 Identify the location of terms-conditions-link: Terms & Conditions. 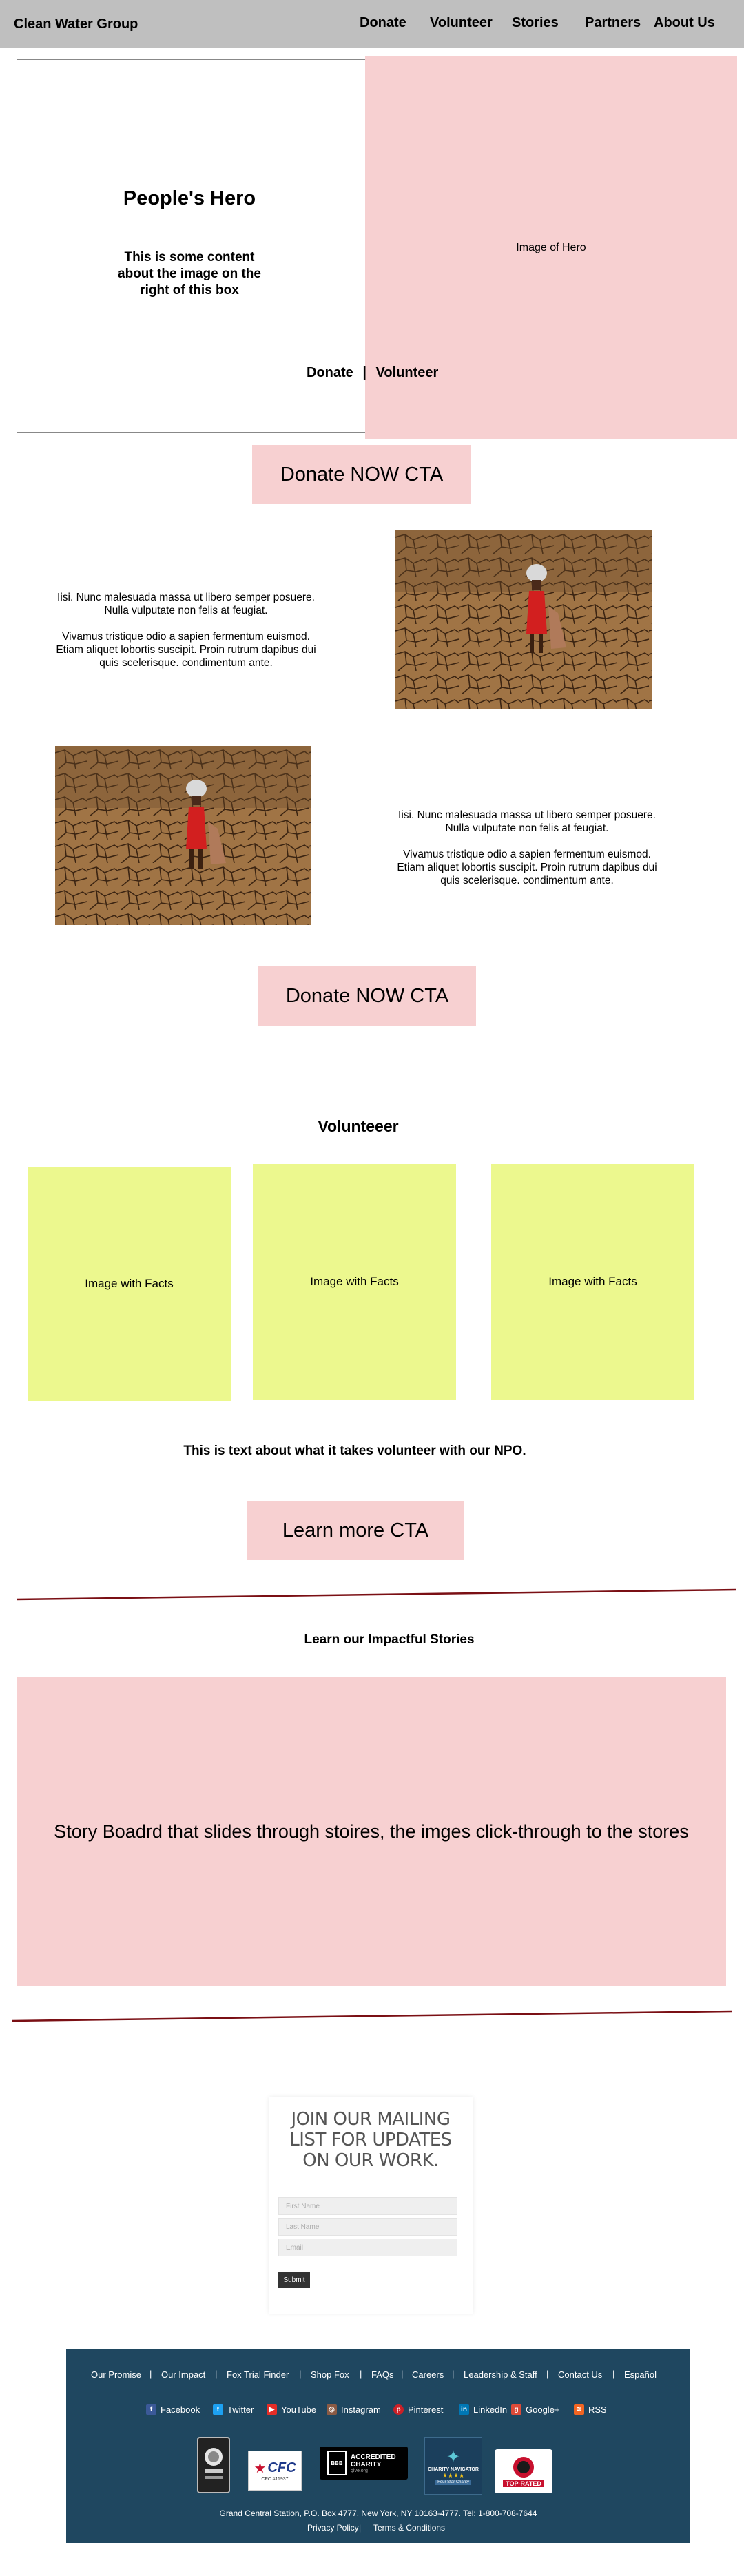
(409, 2528).